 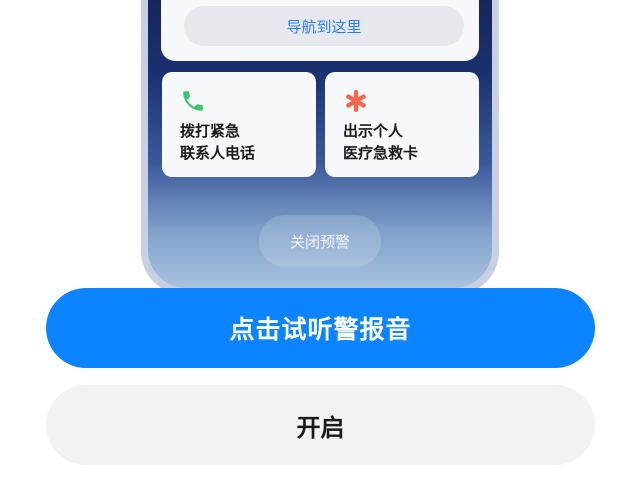 I want to click on enable-button: 开启, so click(x=320, y=425).